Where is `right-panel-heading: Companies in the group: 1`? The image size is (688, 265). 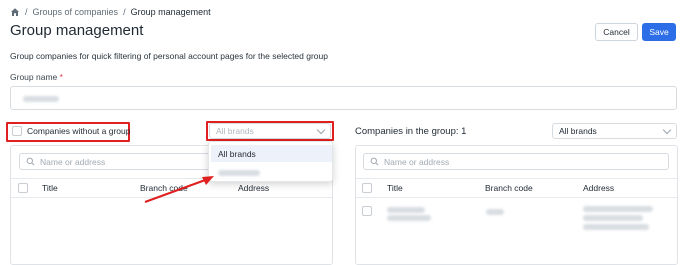
right-panel-heading: Companies in the group: 1 is located at coordinates (411, 131).